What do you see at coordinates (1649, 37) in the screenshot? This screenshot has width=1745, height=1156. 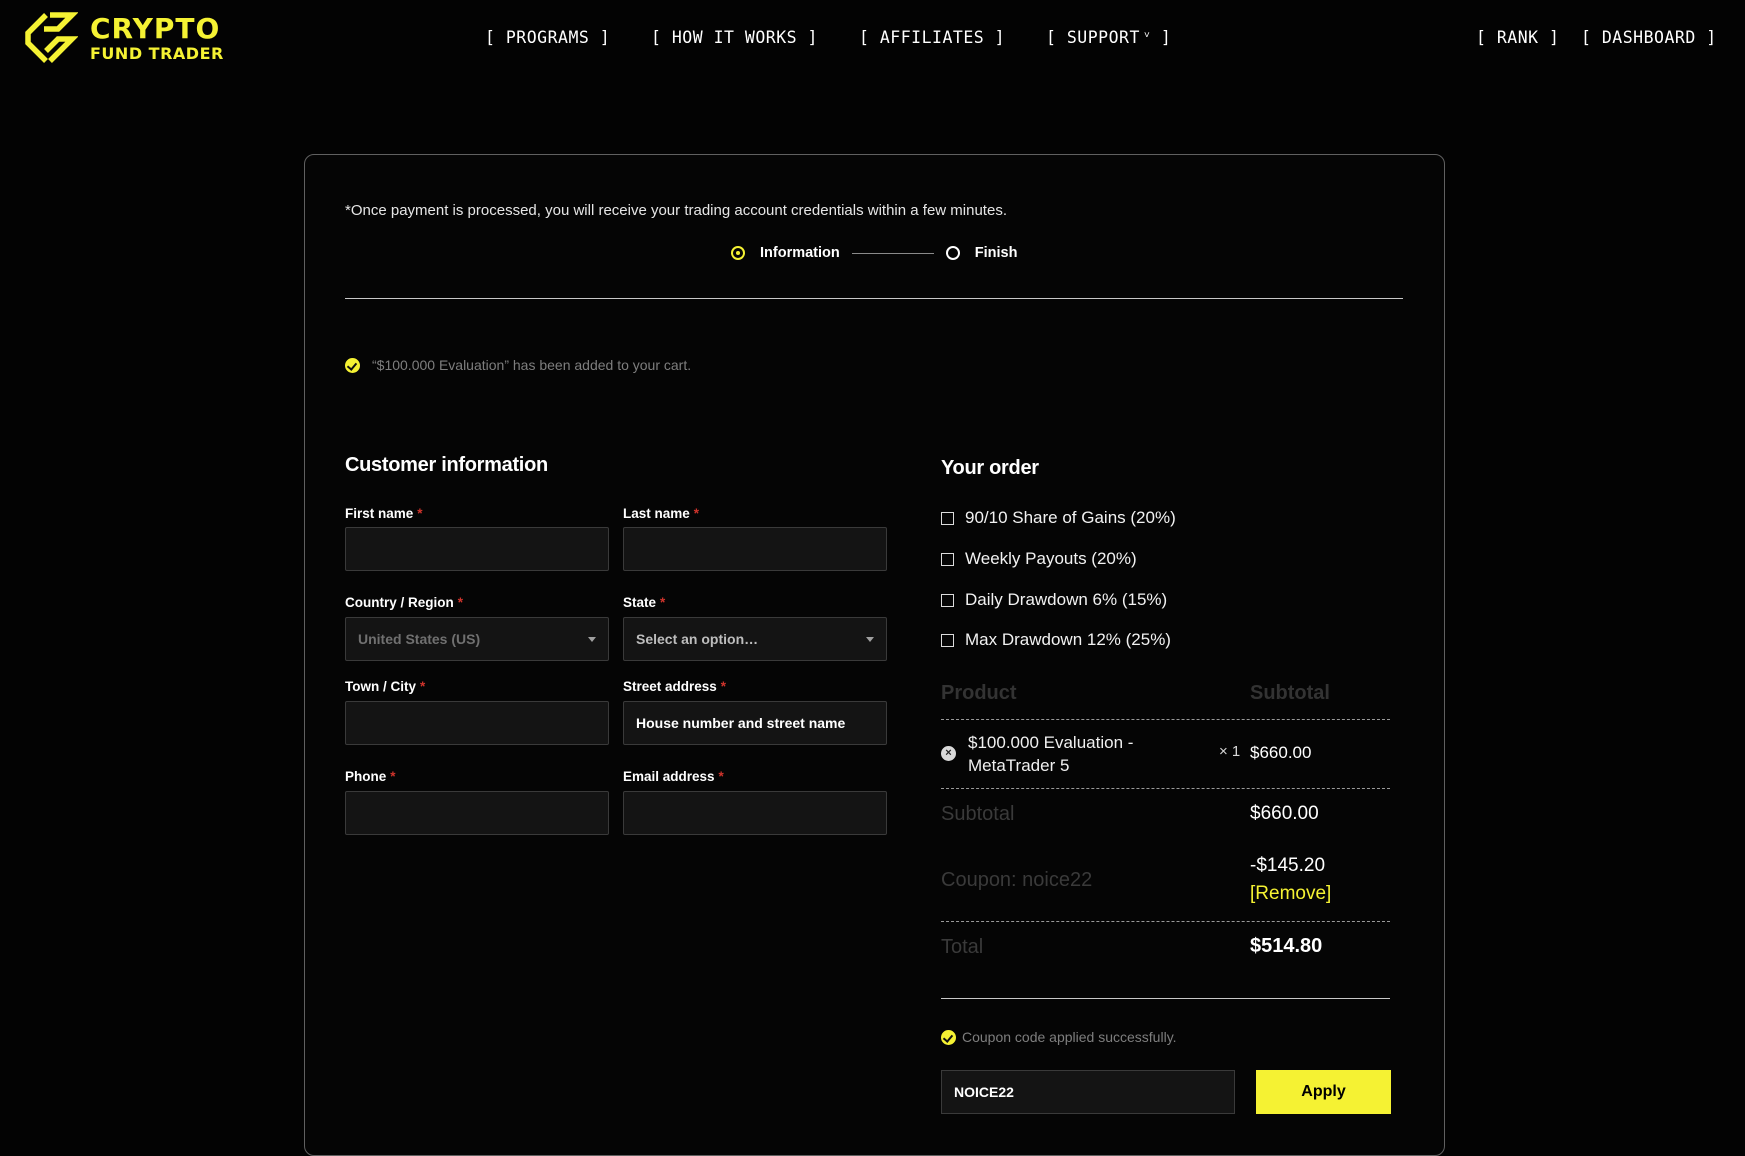 I see `nav-dashboard: [ DASHBOARD ]` at bounding box center [1649, 37].